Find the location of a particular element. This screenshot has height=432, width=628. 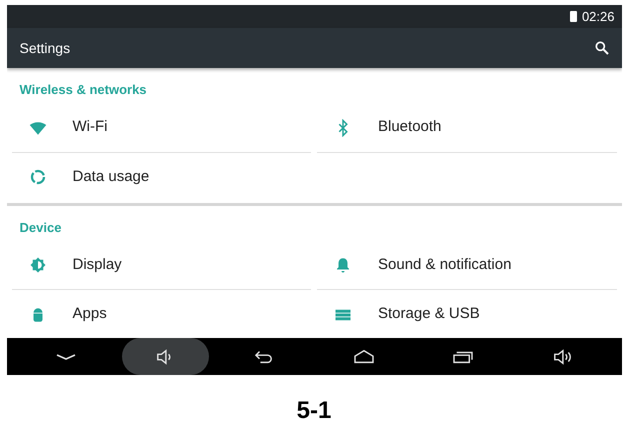

home-icon is located at coordinates (363, 357).